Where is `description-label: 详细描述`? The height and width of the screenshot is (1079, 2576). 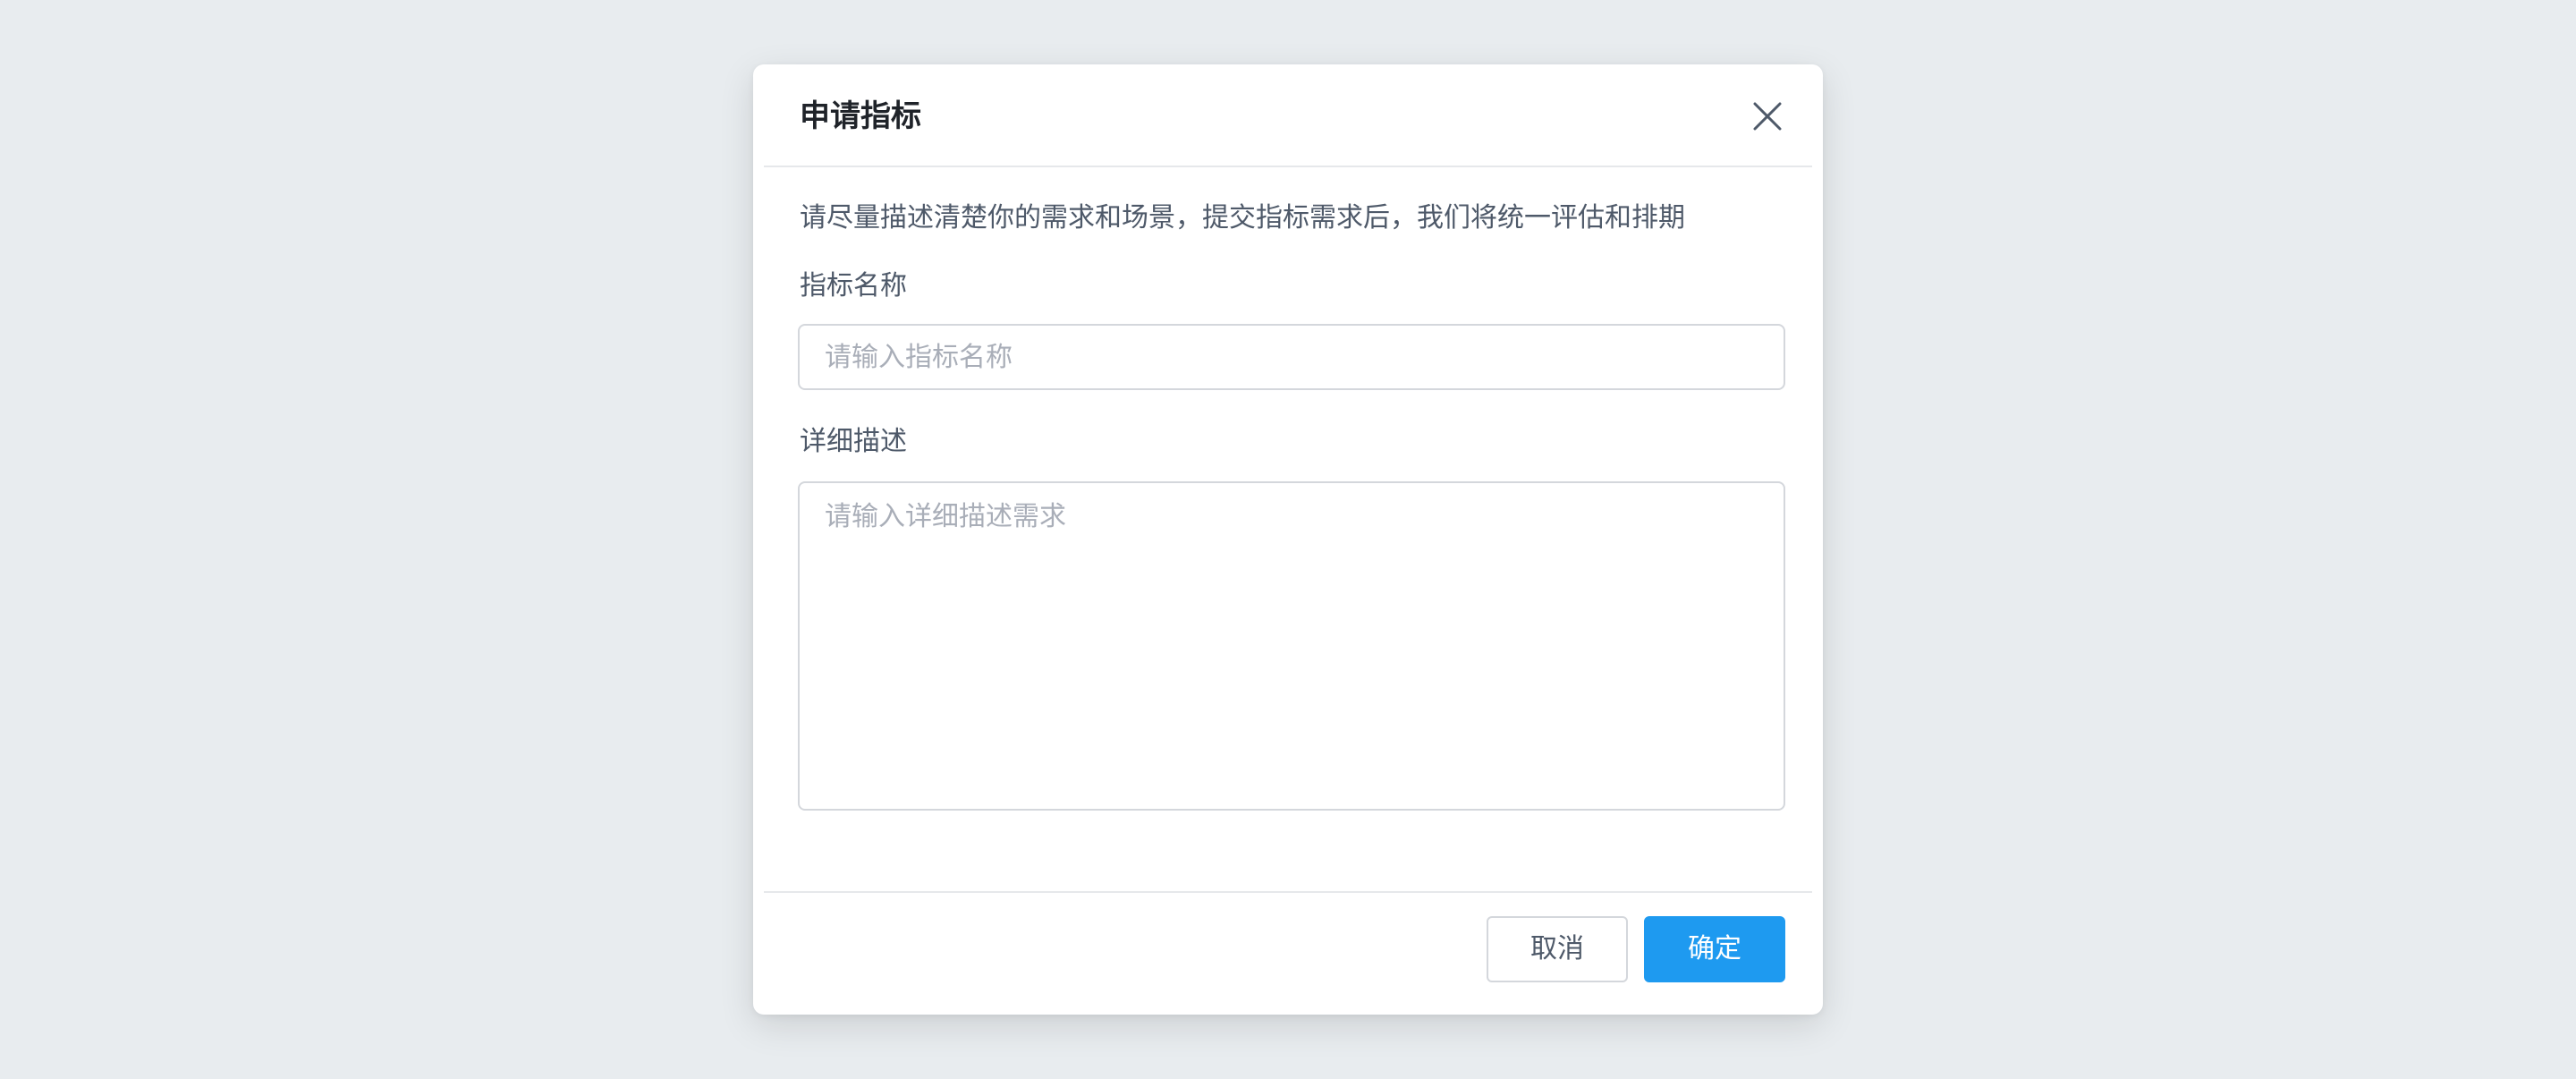 description-label: 详细描述 is located at coordinates (853, 441).